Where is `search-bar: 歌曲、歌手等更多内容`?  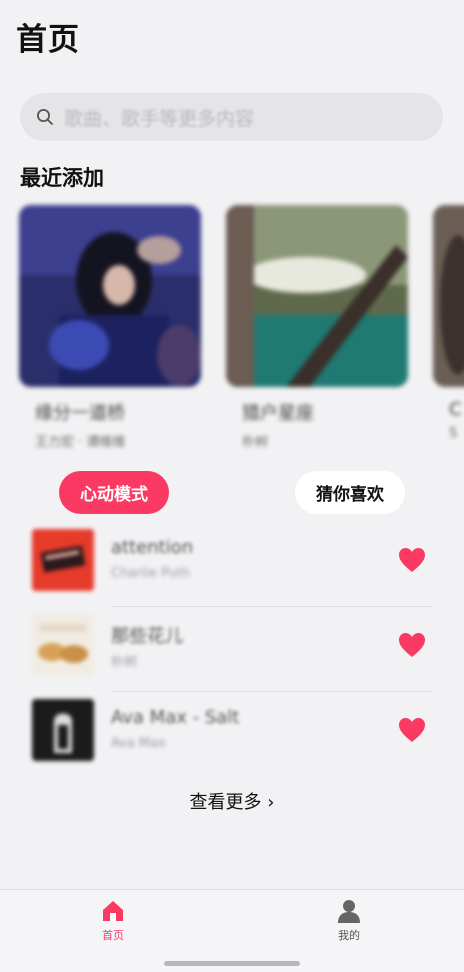 search-bar: 歌曲、歌手等更多内容 is located at coordinates (231, 117).